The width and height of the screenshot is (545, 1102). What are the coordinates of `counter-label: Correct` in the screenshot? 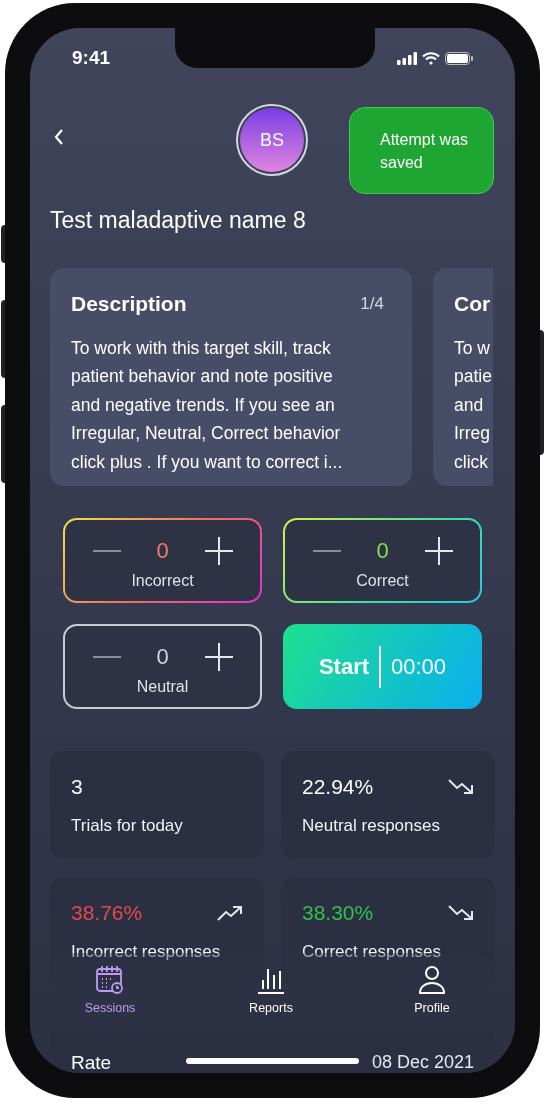 It's located at (382, 581).